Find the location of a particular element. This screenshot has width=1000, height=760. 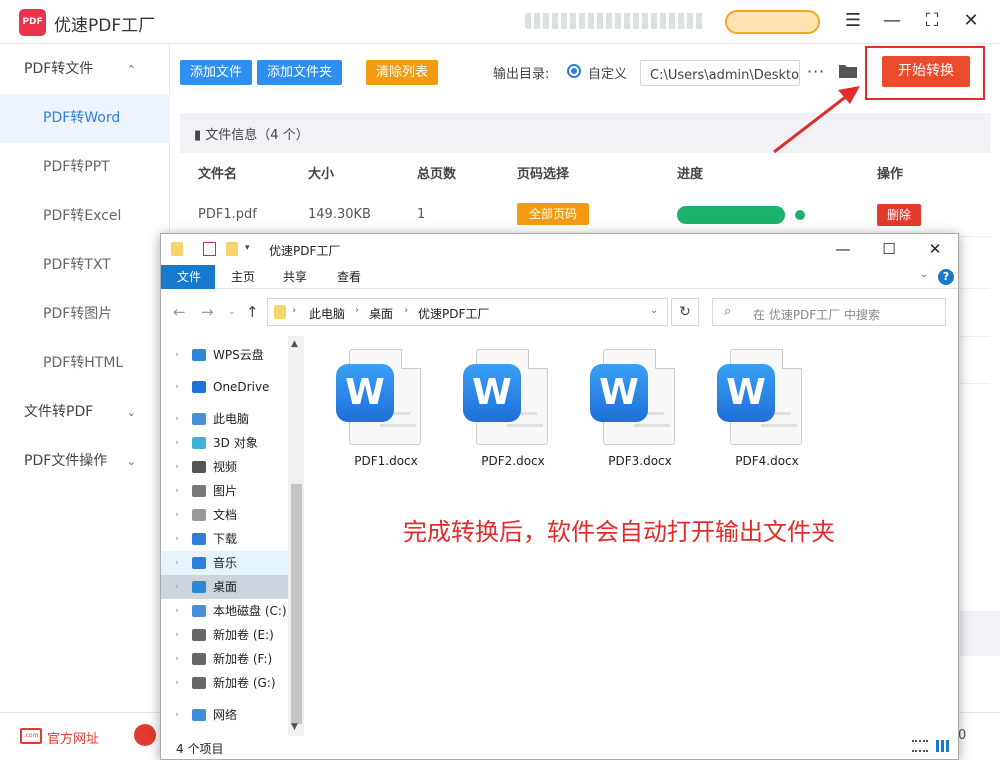

delete-button: 删除 is located at coordinates (899, 215).